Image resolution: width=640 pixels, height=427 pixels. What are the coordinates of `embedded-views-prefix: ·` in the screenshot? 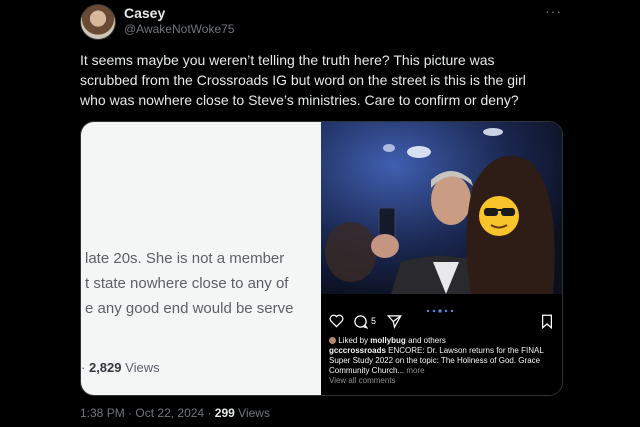 It's located at (83, 367).